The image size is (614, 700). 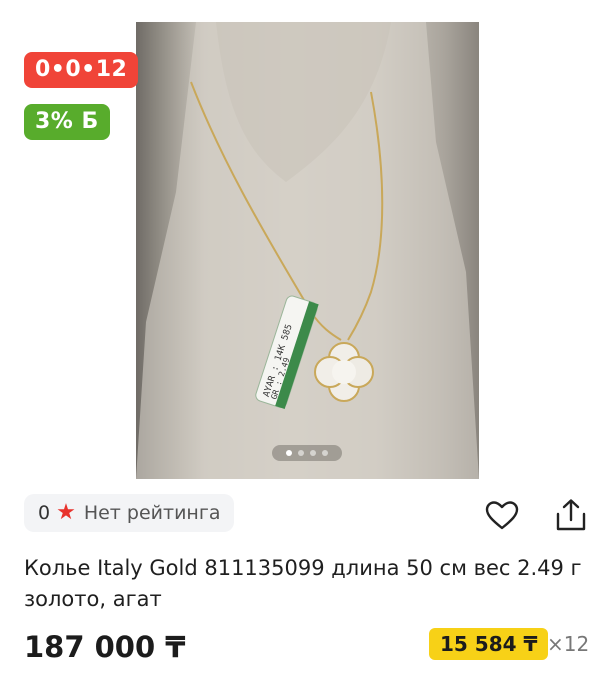 I want to click on rating-value: 0, so click(x=44, y=513).